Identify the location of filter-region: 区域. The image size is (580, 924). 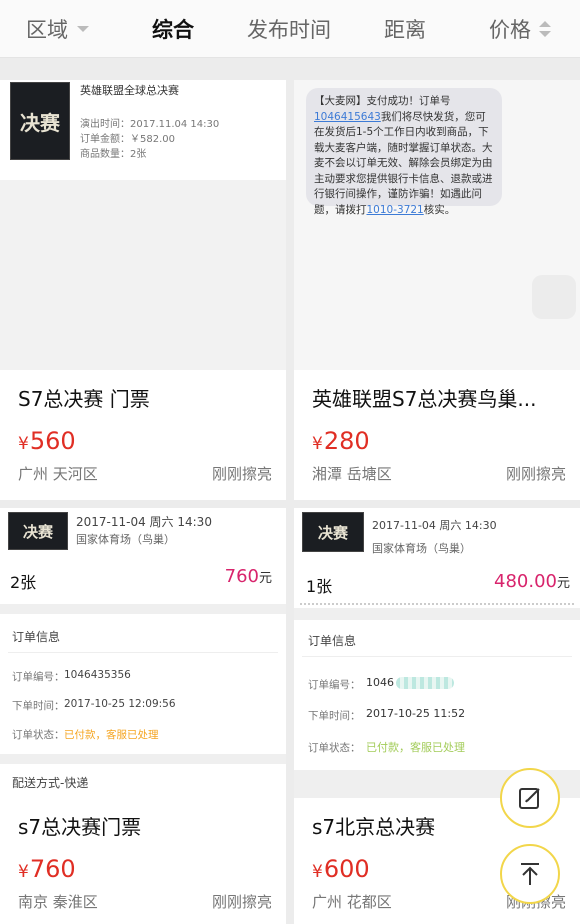
(57, 29).